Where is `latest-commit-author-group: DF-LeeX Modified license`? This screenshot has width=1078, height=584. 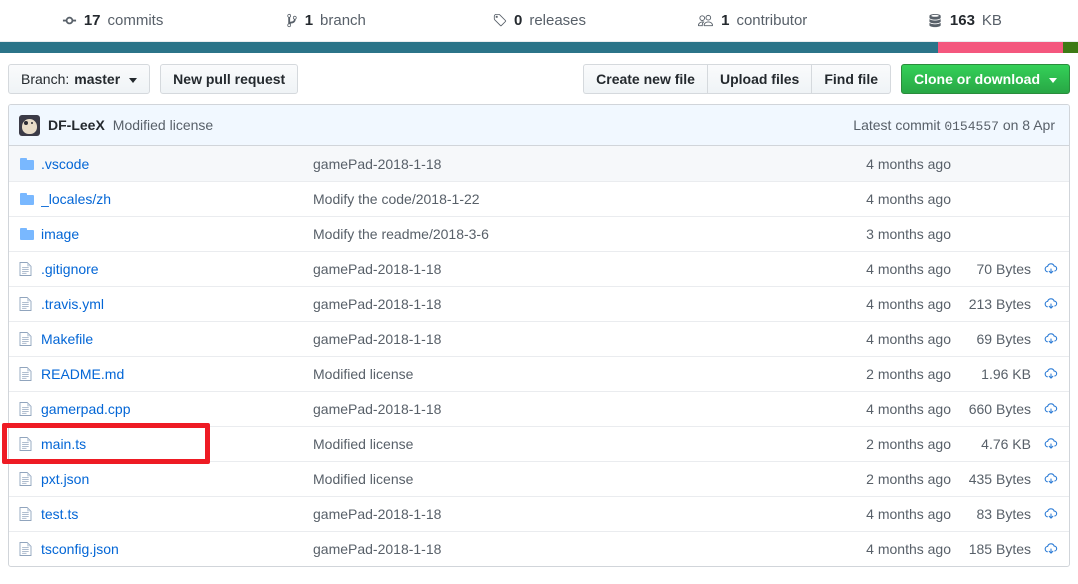 latest-commit-author-group: DF-LeeX Modified license is located at coordinates (116, 125).